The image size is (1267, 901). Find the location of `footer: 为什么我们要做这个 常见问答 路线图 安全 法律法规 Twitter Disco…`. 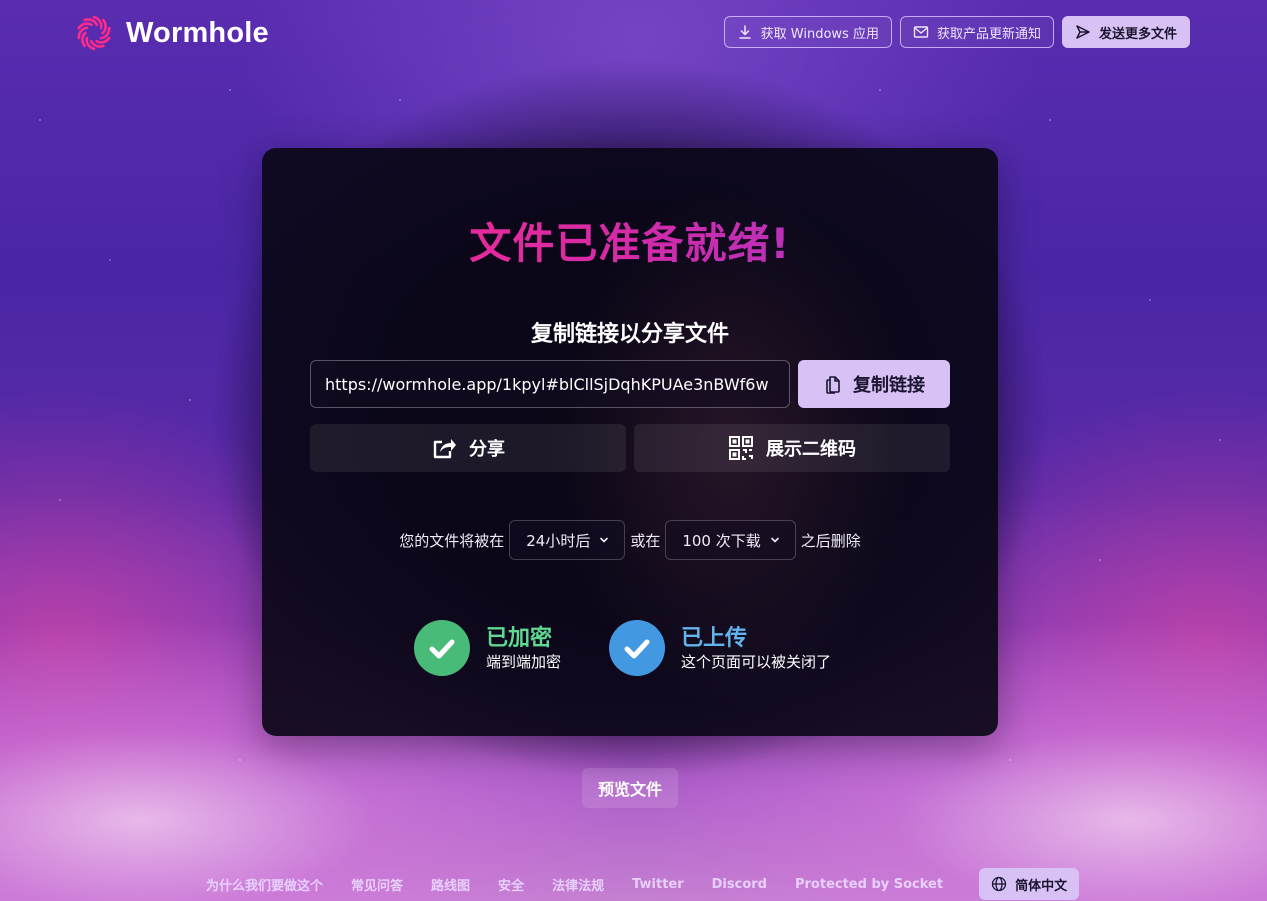

footer: 为什么我们要做这个 常见问答 路线图 安全 法律法规 Twitter Disco… is located at coordinates (643, 884).